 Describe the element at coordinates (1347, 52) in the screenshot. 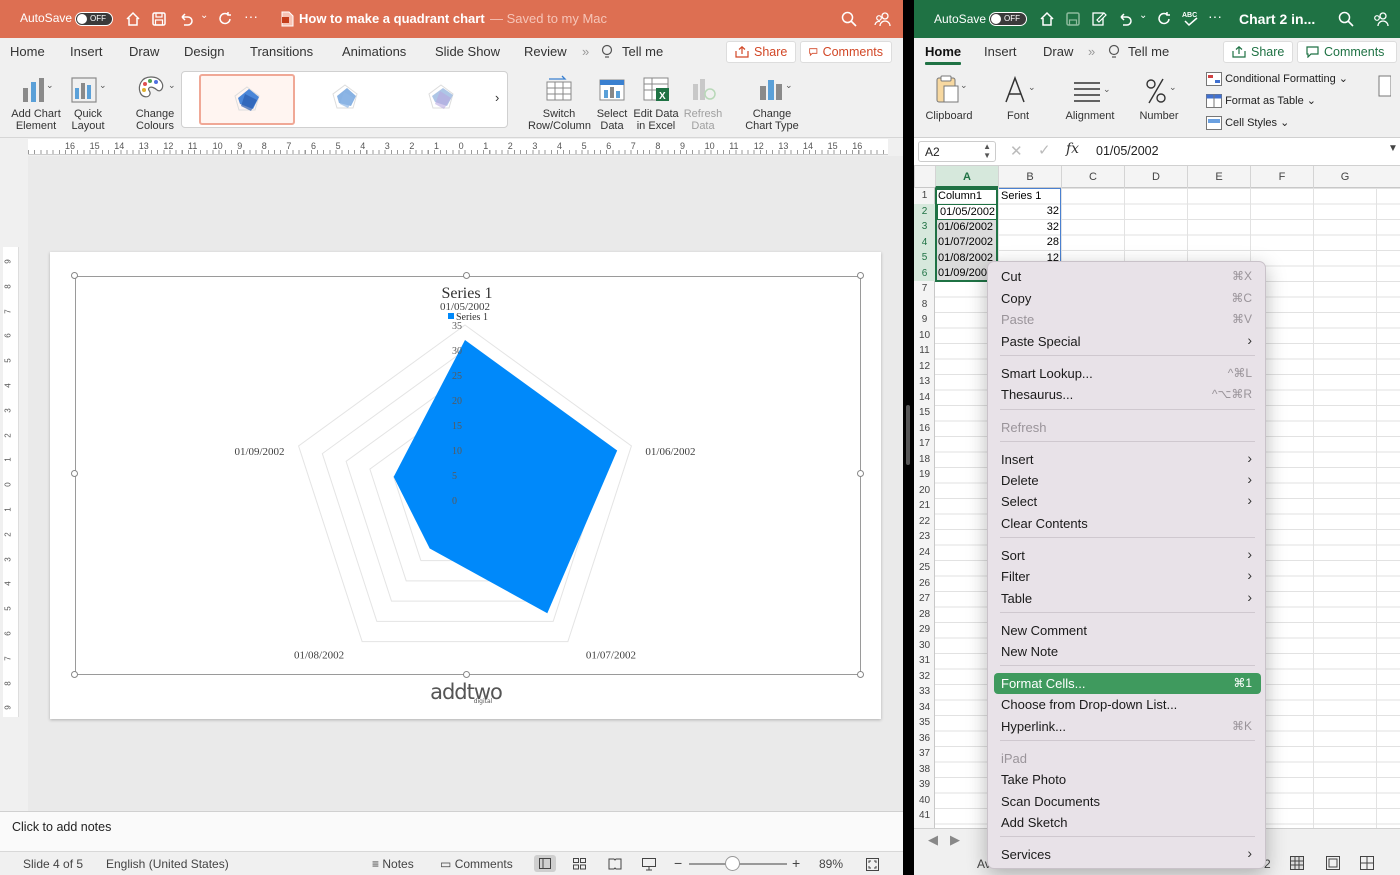

I see `comments-button: Comments` at that location.